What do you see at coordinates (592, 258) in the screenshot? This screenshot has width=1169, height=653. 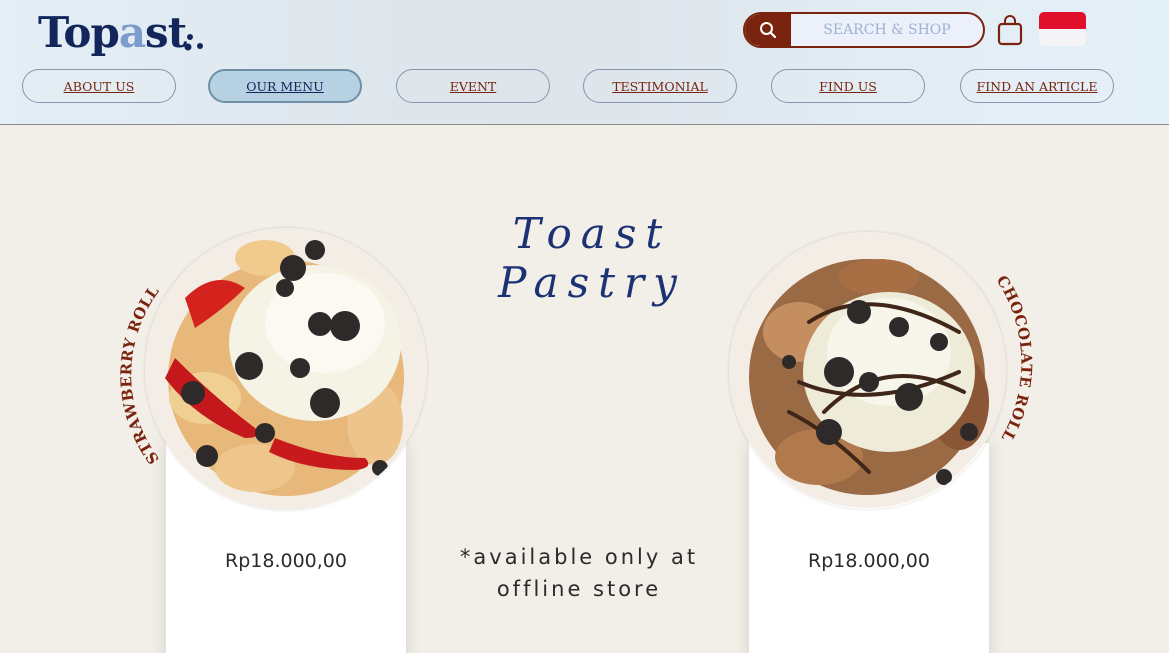 I see `section-title: Toast Pastry` at bounding box center [592, 258].